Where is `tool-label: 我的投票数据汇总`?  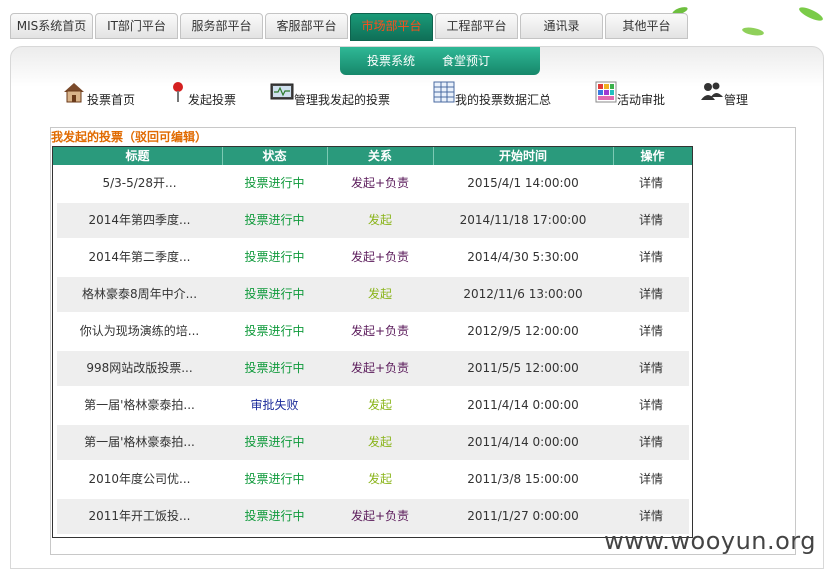
tool-label: 我的投票数据汇总 is located at coordinates (503, 100).